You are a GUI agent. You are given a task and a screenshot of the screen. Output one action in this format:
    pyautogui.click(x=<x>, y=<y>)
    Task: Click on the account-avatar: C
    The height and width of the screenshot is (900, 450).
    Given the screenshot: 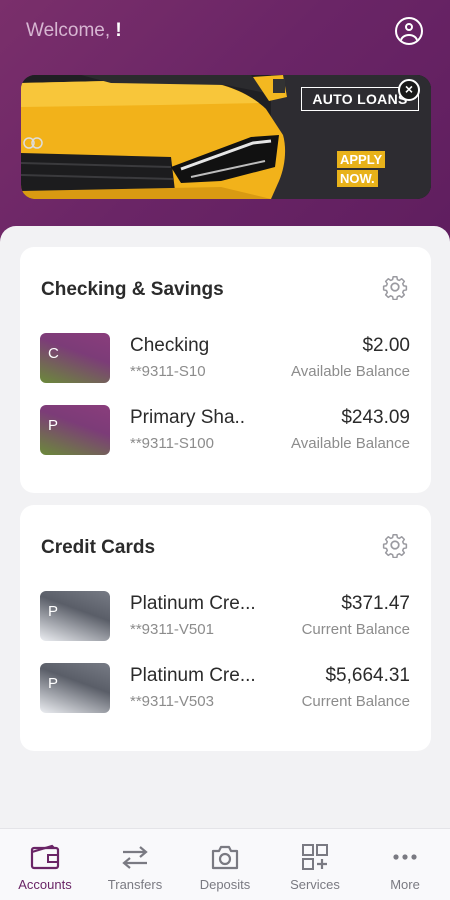 What is the action you would take?
    pyautogui.click(x=75, y=358)
    